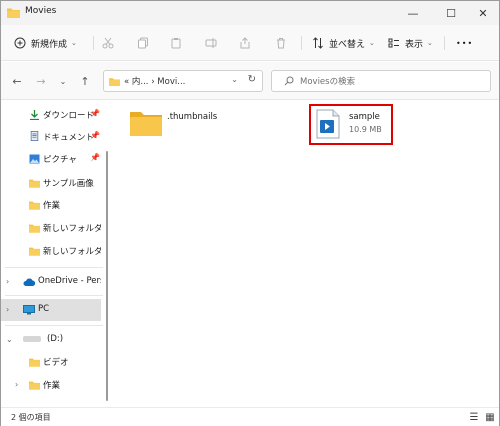 The height and width of the screenshot is (426, 500). What do you see at coordinates (143, 43) in the screenshot?
I see `copy-button` at bounding box center [143, 43].